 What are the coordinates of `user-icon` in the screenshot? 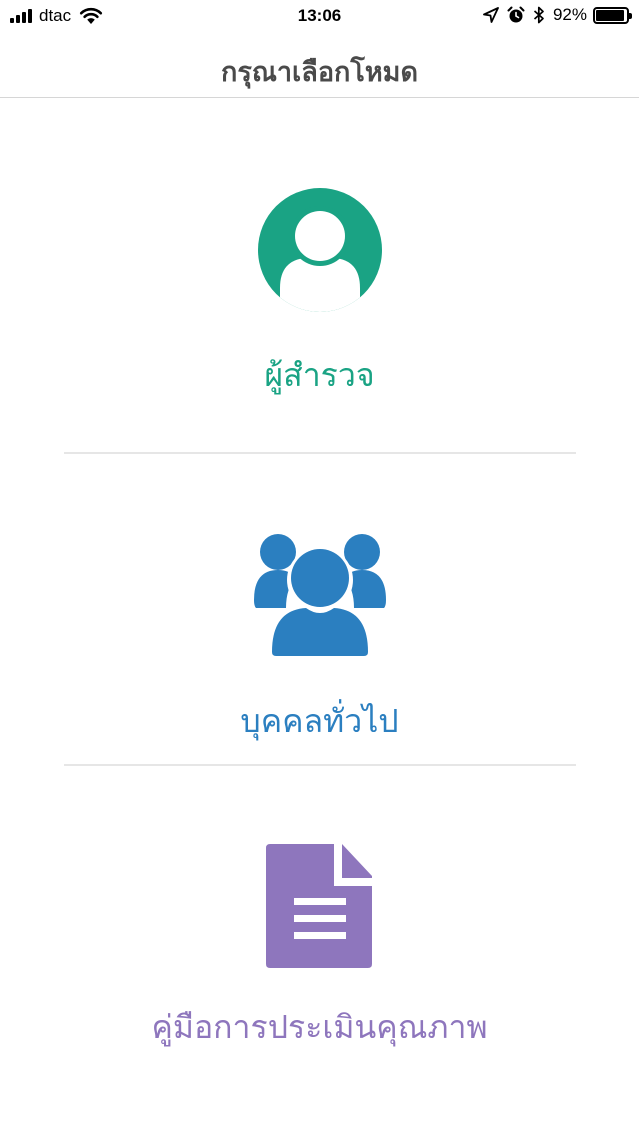 It's located at (319, 250).